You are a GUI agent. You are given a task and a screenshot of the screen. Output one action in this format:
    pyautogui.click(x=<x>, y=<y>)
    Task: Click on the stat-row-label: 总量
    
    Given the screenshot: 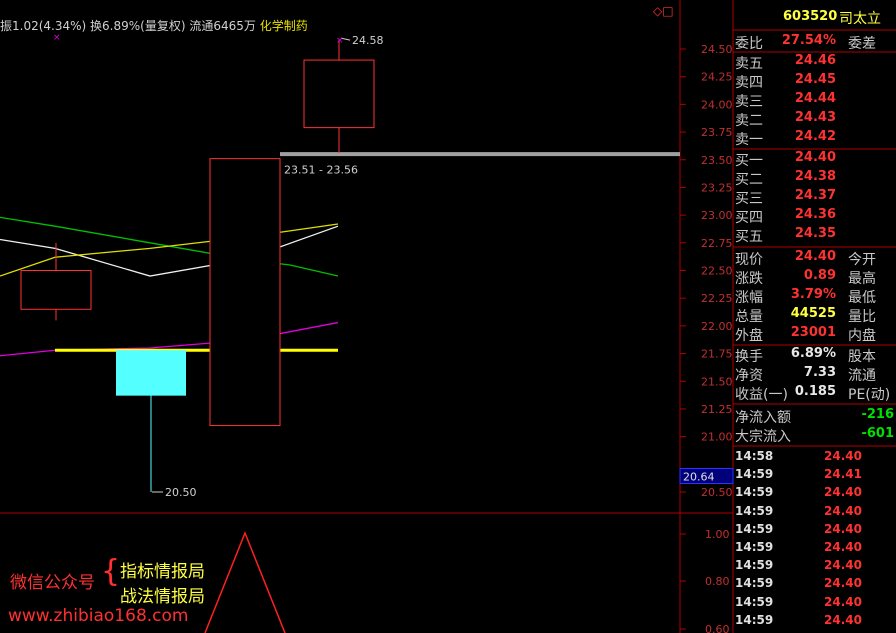 What is the action you would take?
    pyautogui.click(x=749, y=317)
    